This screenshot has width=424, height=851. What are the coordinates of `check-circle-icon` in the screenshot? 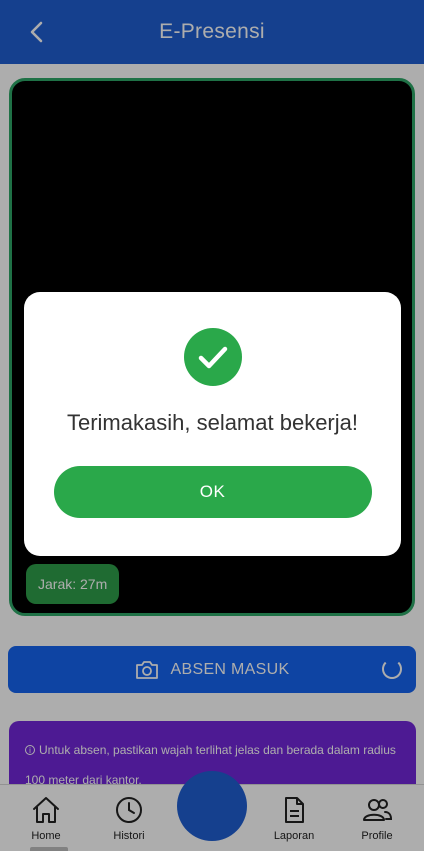 It's located at (212, 357).